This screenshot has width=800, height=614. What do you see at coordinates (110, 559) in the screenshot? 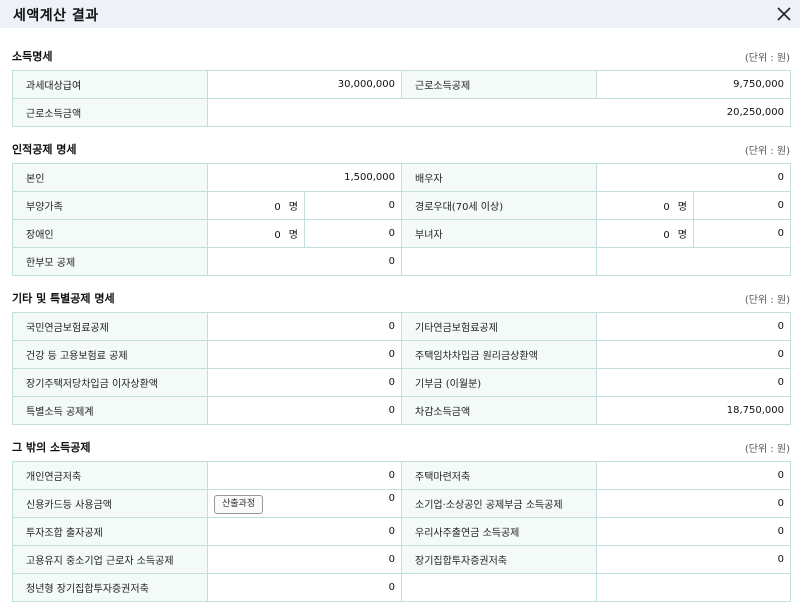
I see `row-label: 고용유지 중소기업 근로자 소득공제` at bounding box center [110, 559].